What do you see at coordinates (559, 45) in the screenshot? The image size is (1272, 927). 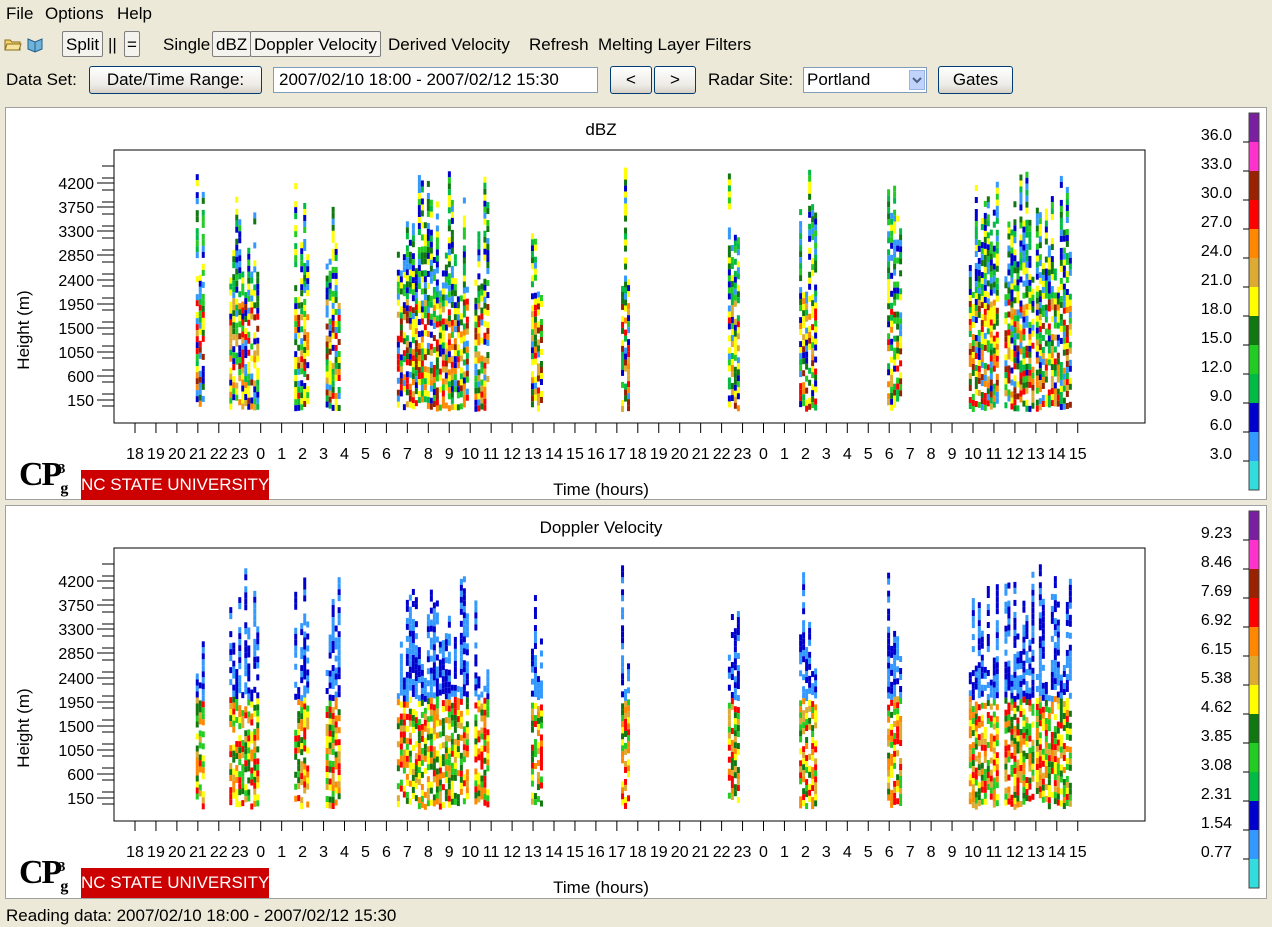 I see `refresh-button: Refresh` at bounding box center [559, 45].